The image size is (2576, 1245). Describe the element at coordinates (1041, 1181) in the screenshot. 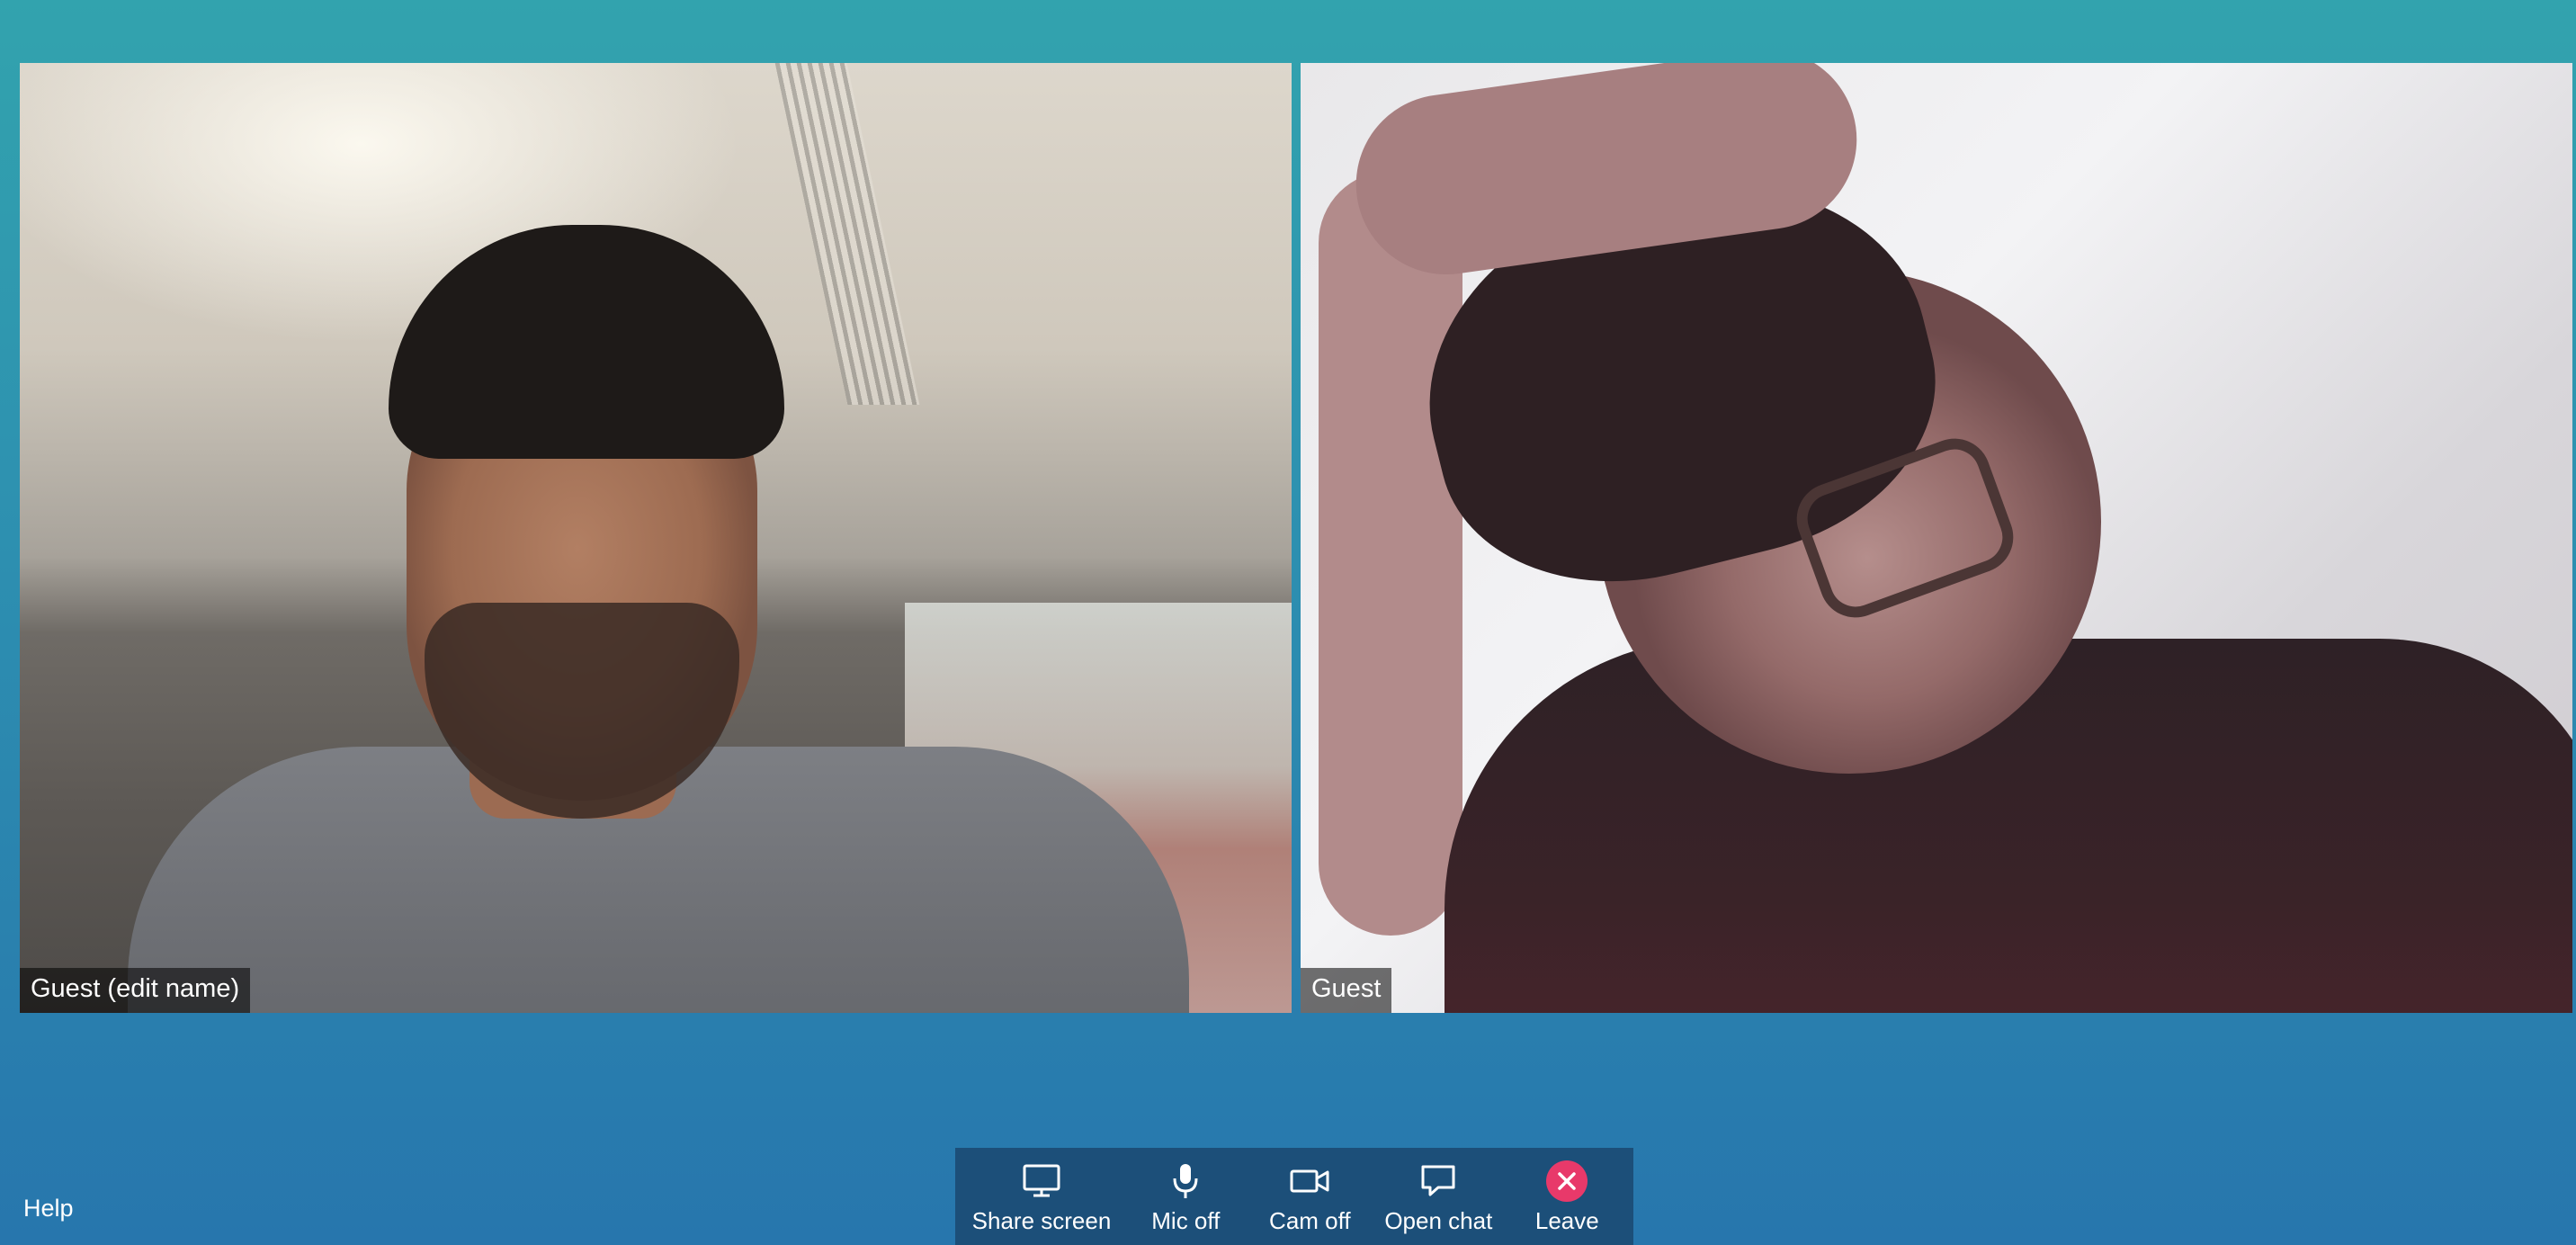

I see `monitor-icon` at that location.